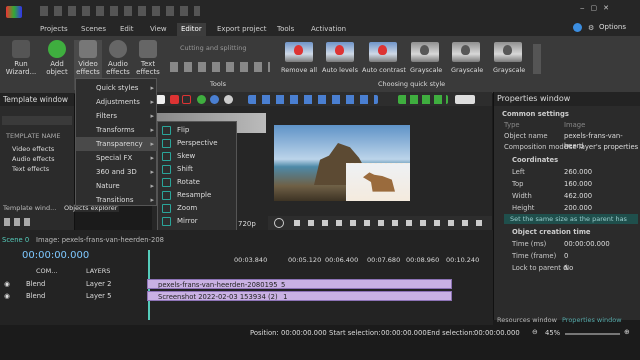 The image size is (640, 360). I want to click on cutting-splitting-label: Cutting and splitting, so click(213, 48).